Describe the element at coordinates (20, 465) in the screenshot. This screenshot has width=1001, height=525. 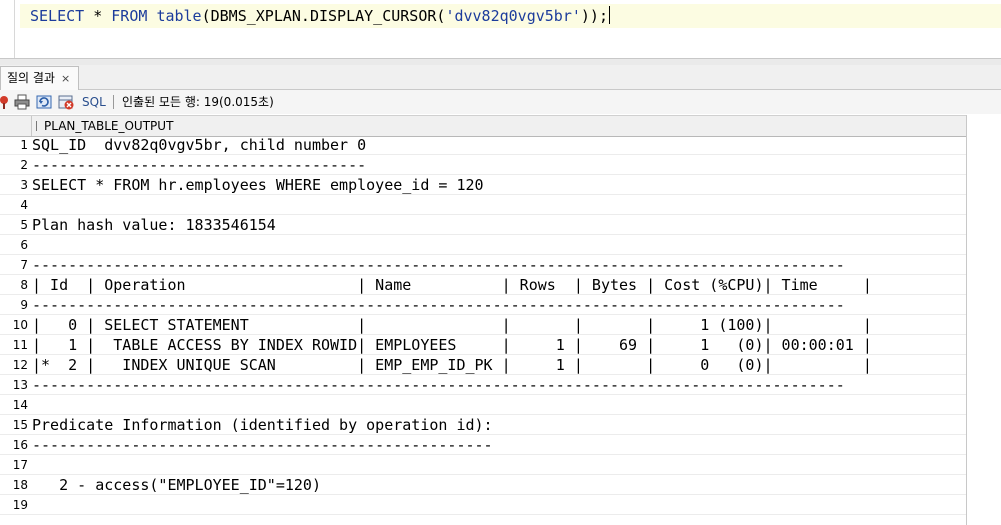
I see `row-number: 17` at that location.